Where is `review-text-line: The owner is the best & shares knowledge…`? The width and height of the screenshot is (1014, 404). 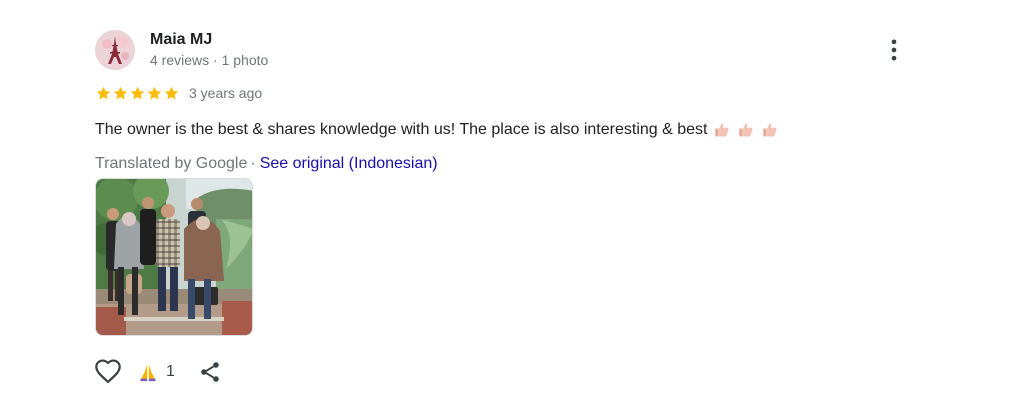
review-text-line: The owner is the best & shares knowledge… is located at coordinates (440, 130).